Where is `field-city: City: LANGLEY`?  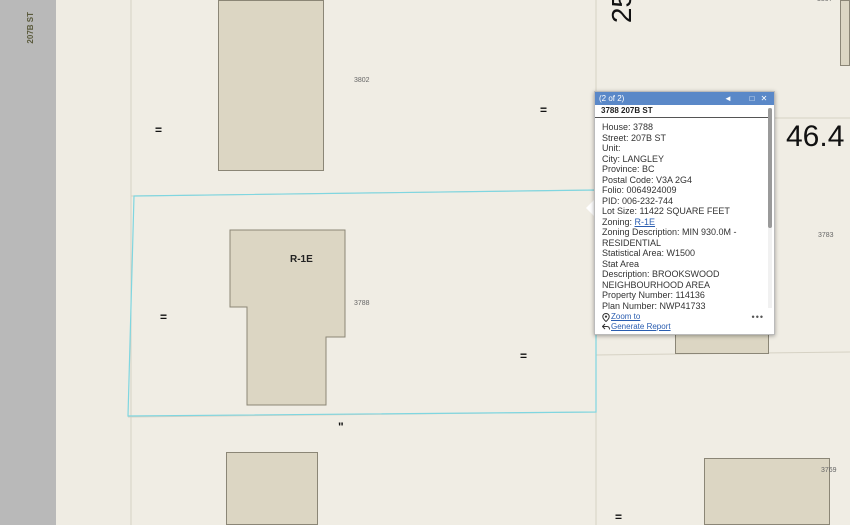
field-city: City: LANGLEY is located at coordinates (633, 158).